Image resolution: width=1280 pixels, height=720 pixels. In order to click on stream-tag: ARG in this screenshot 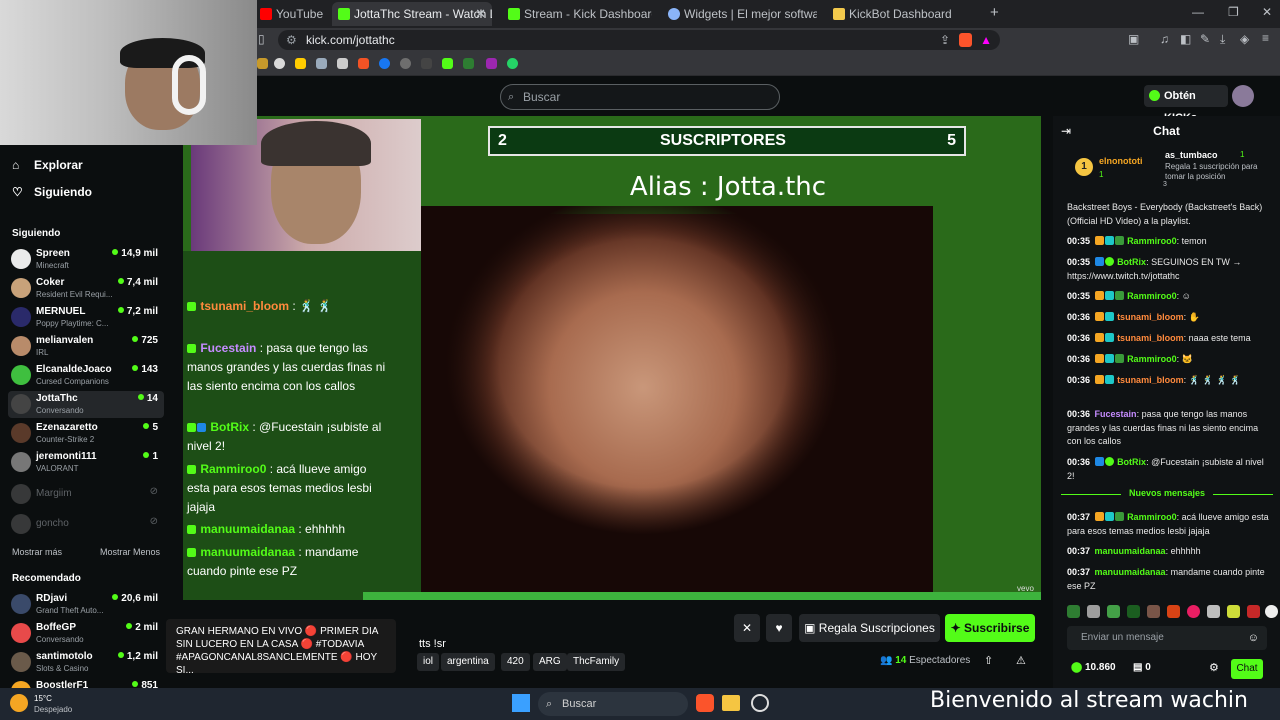, I will do `click(550, 662)`.